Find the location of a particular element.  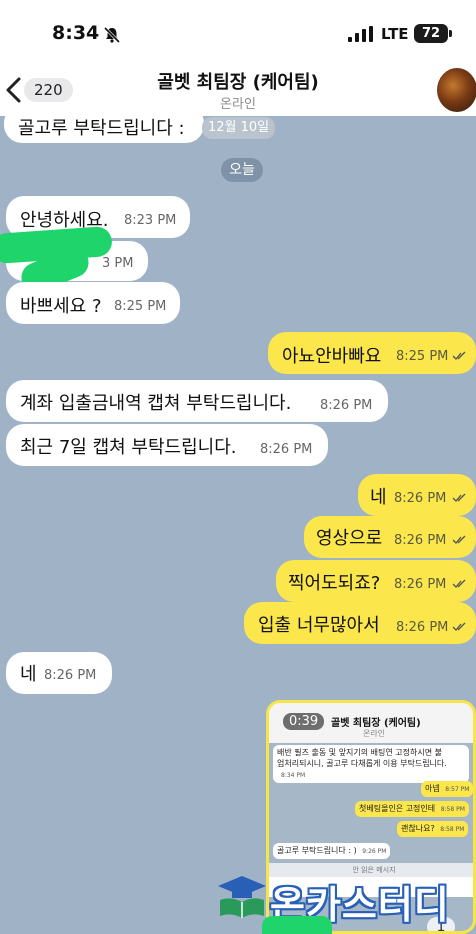

message-bubble: 골고루 부탁드립니다 : is located at coordinates (104, 124).